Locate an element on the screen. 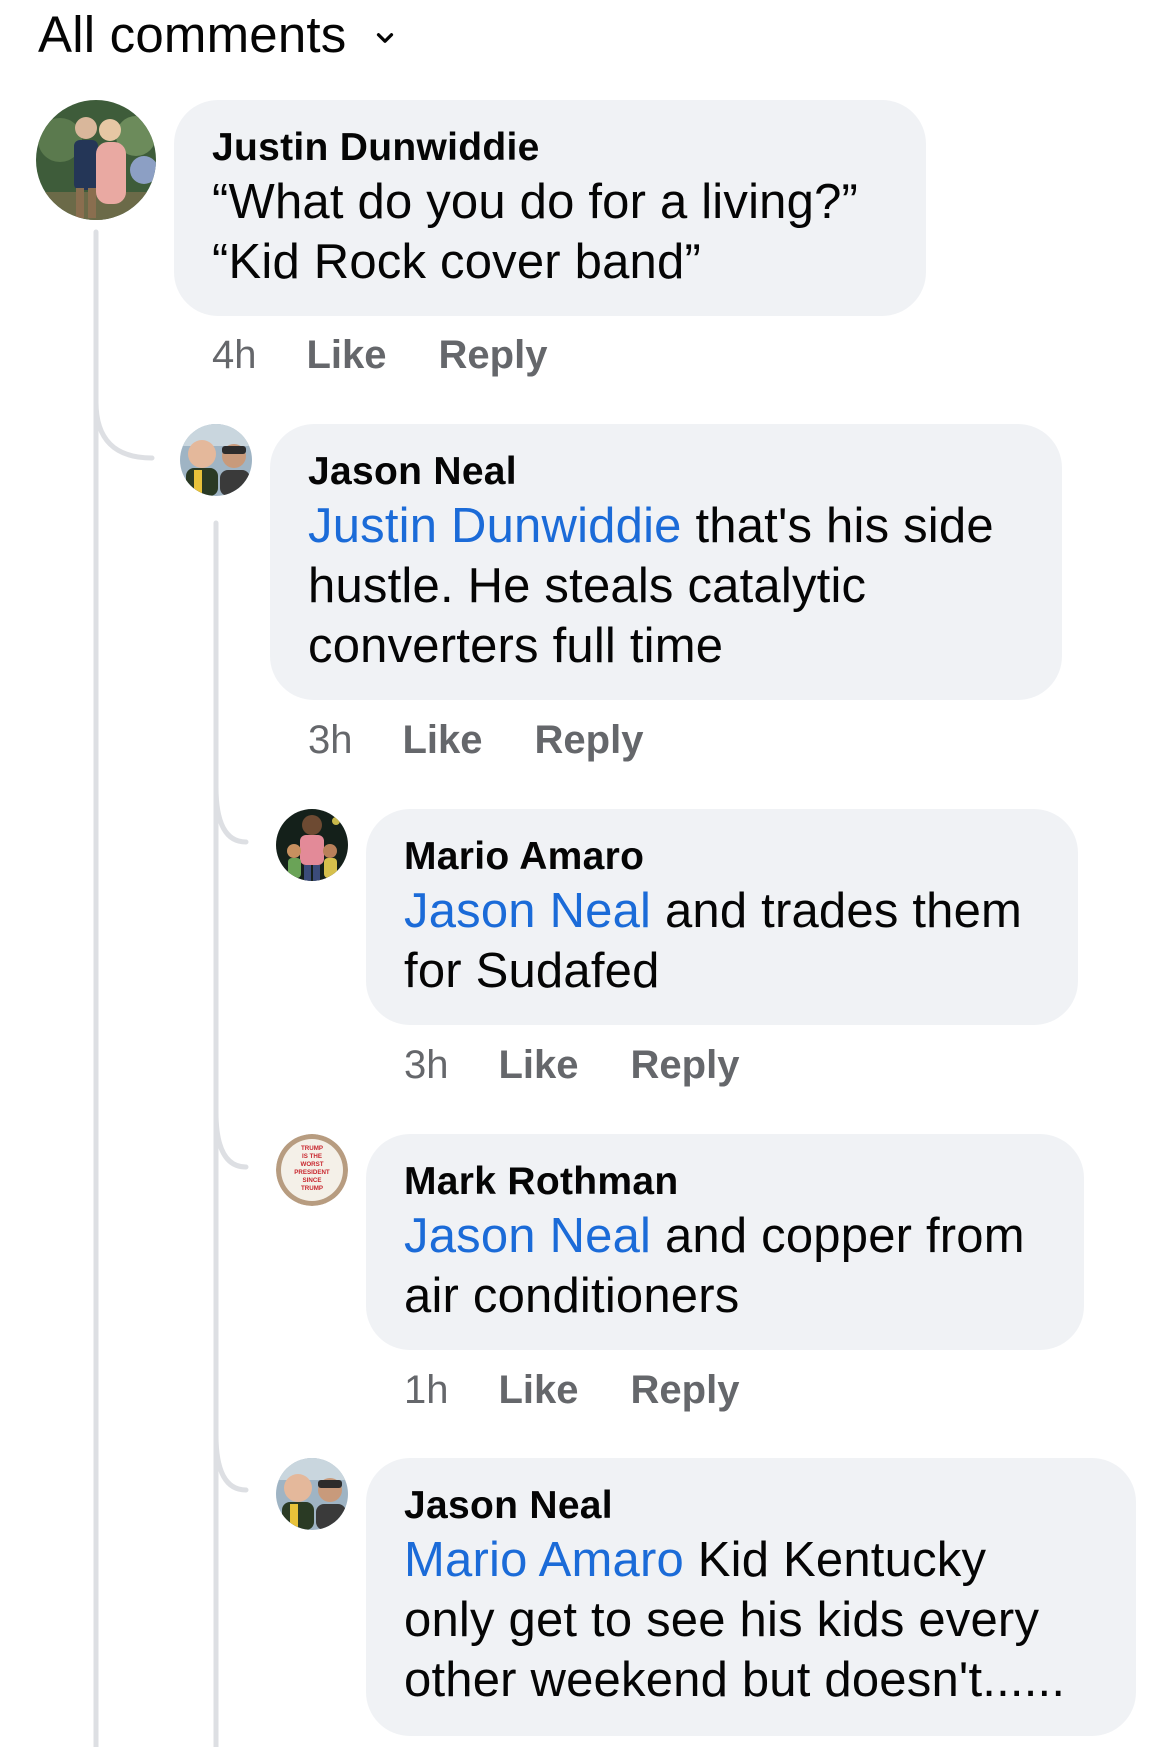 The image size is (1170, 1747). comment-text-fragment: that's his side is located at coordinates (837, 526).